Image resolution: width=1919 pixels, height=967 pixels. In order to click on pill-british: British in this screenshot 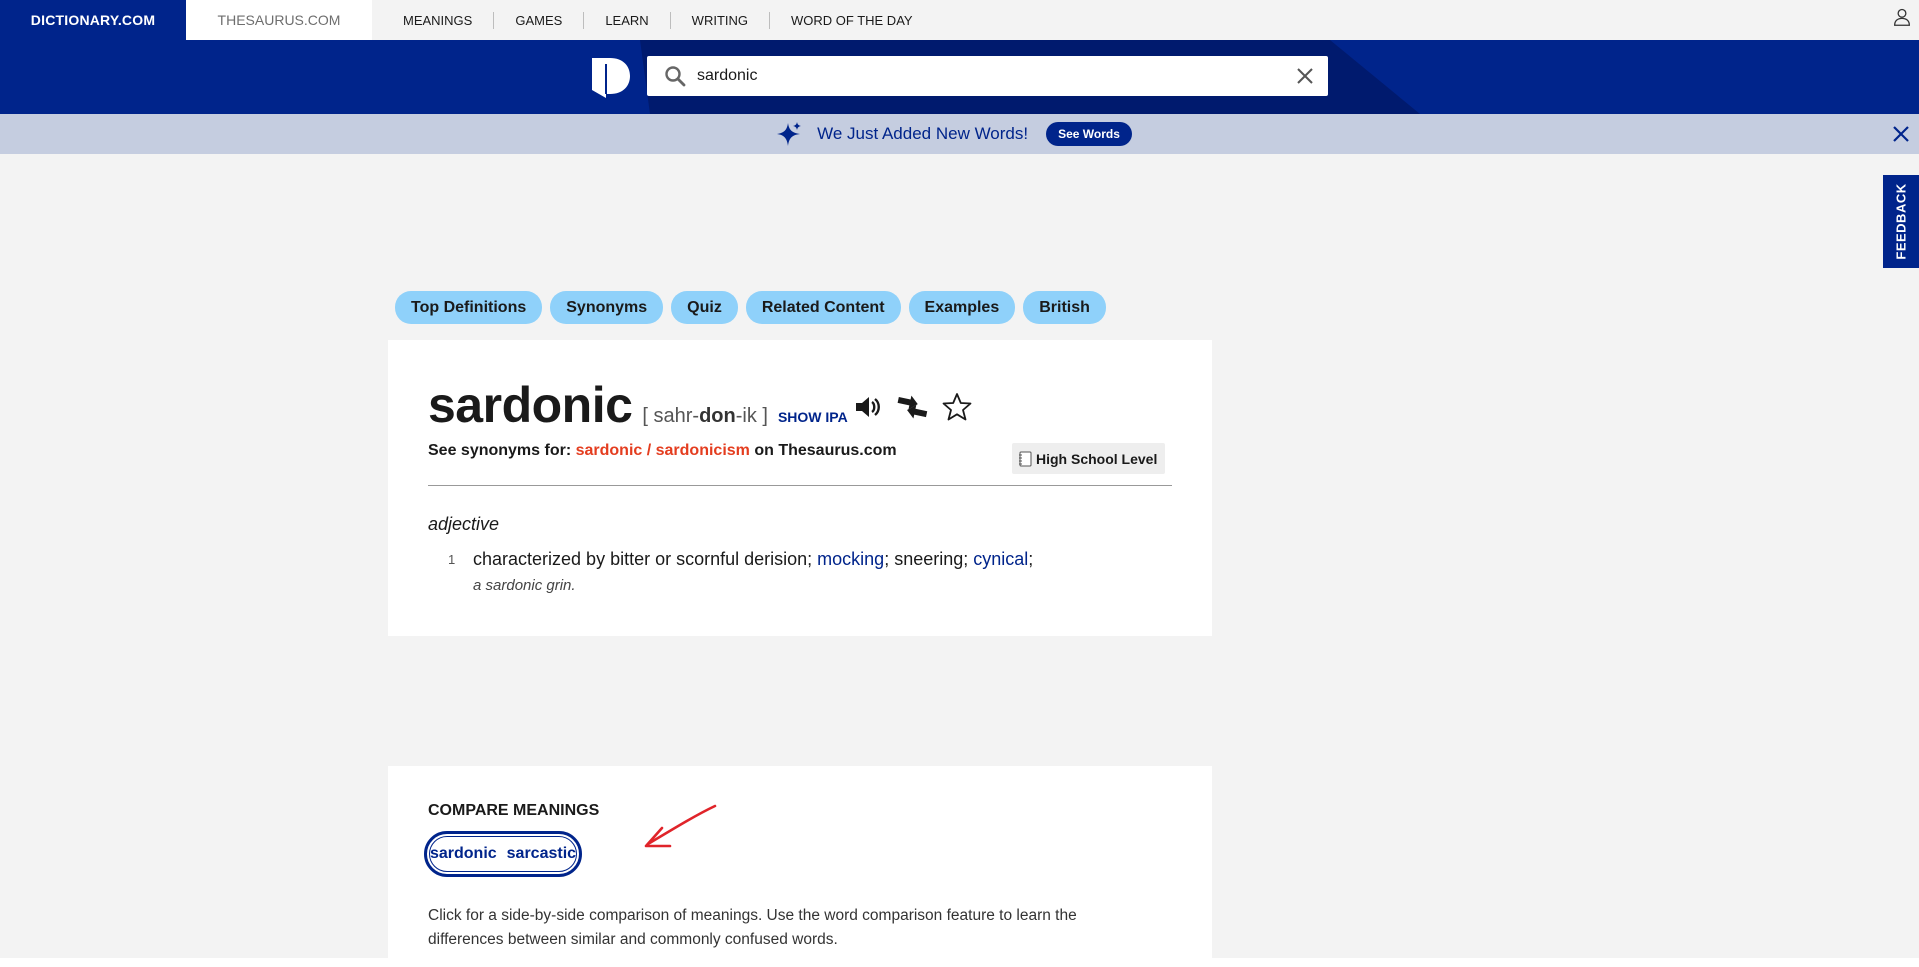, I will do `click(1064, 307)`.